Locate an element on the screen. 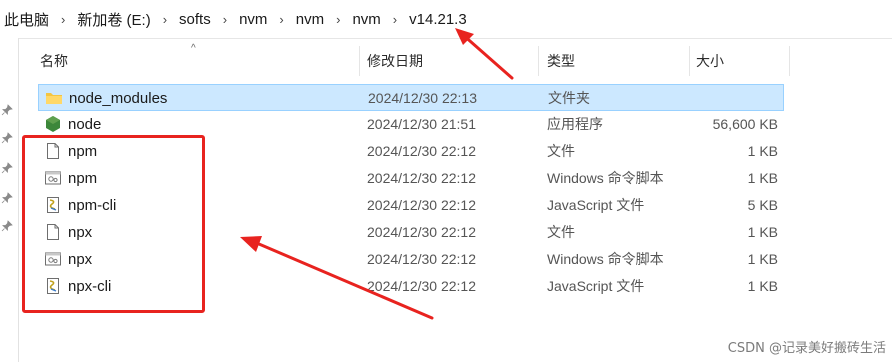 This screenshot has width=892, height=362. watermark: CSDN @记录美好搬砖生活 is located at coordinates (806, 348).